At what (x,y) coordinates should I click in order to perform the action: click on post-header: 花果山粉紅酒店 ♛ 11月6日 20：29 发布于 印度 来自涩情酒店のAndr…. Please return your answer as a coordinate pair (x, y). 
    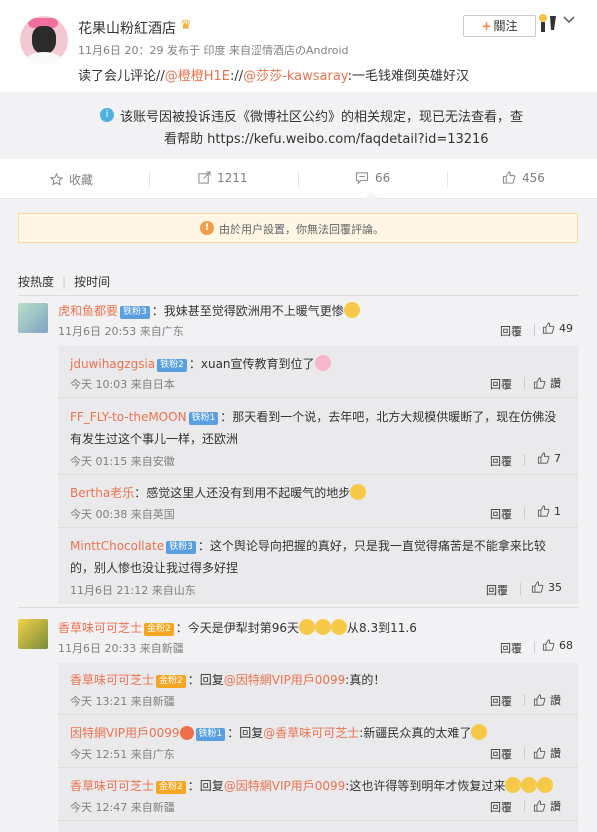
    Looking at the image, I should click on (298, 46).